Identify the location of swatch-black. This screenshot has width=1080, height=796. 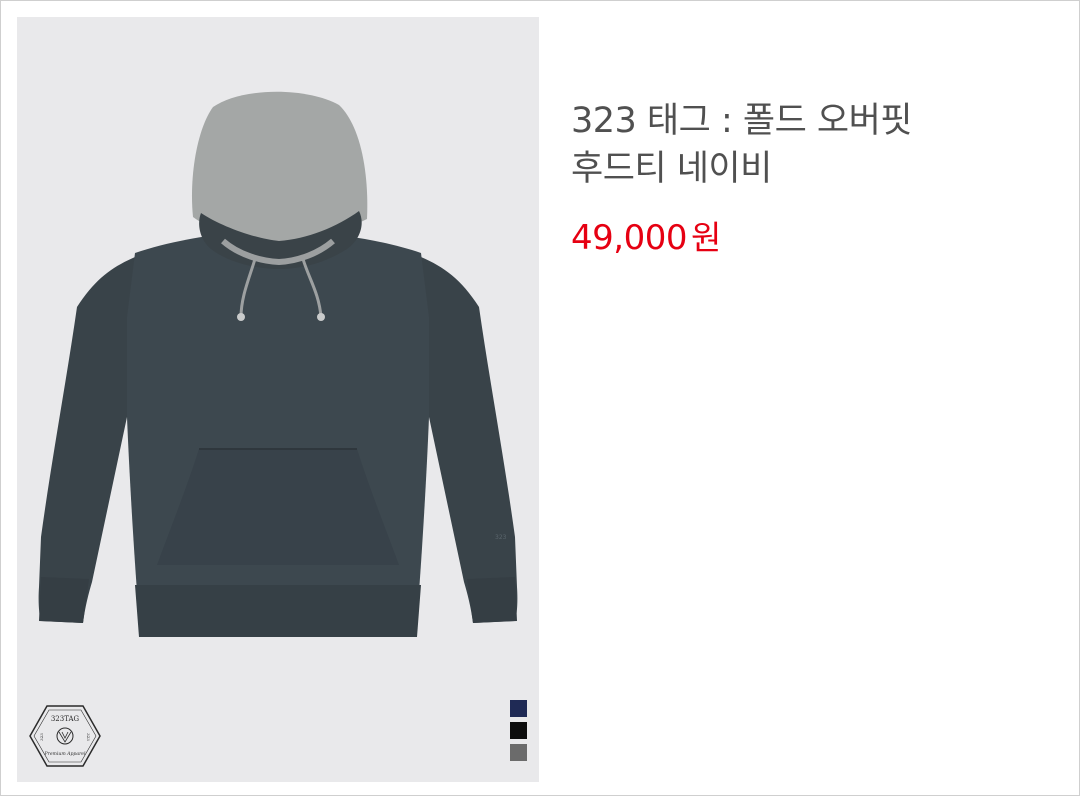
(518, 730).